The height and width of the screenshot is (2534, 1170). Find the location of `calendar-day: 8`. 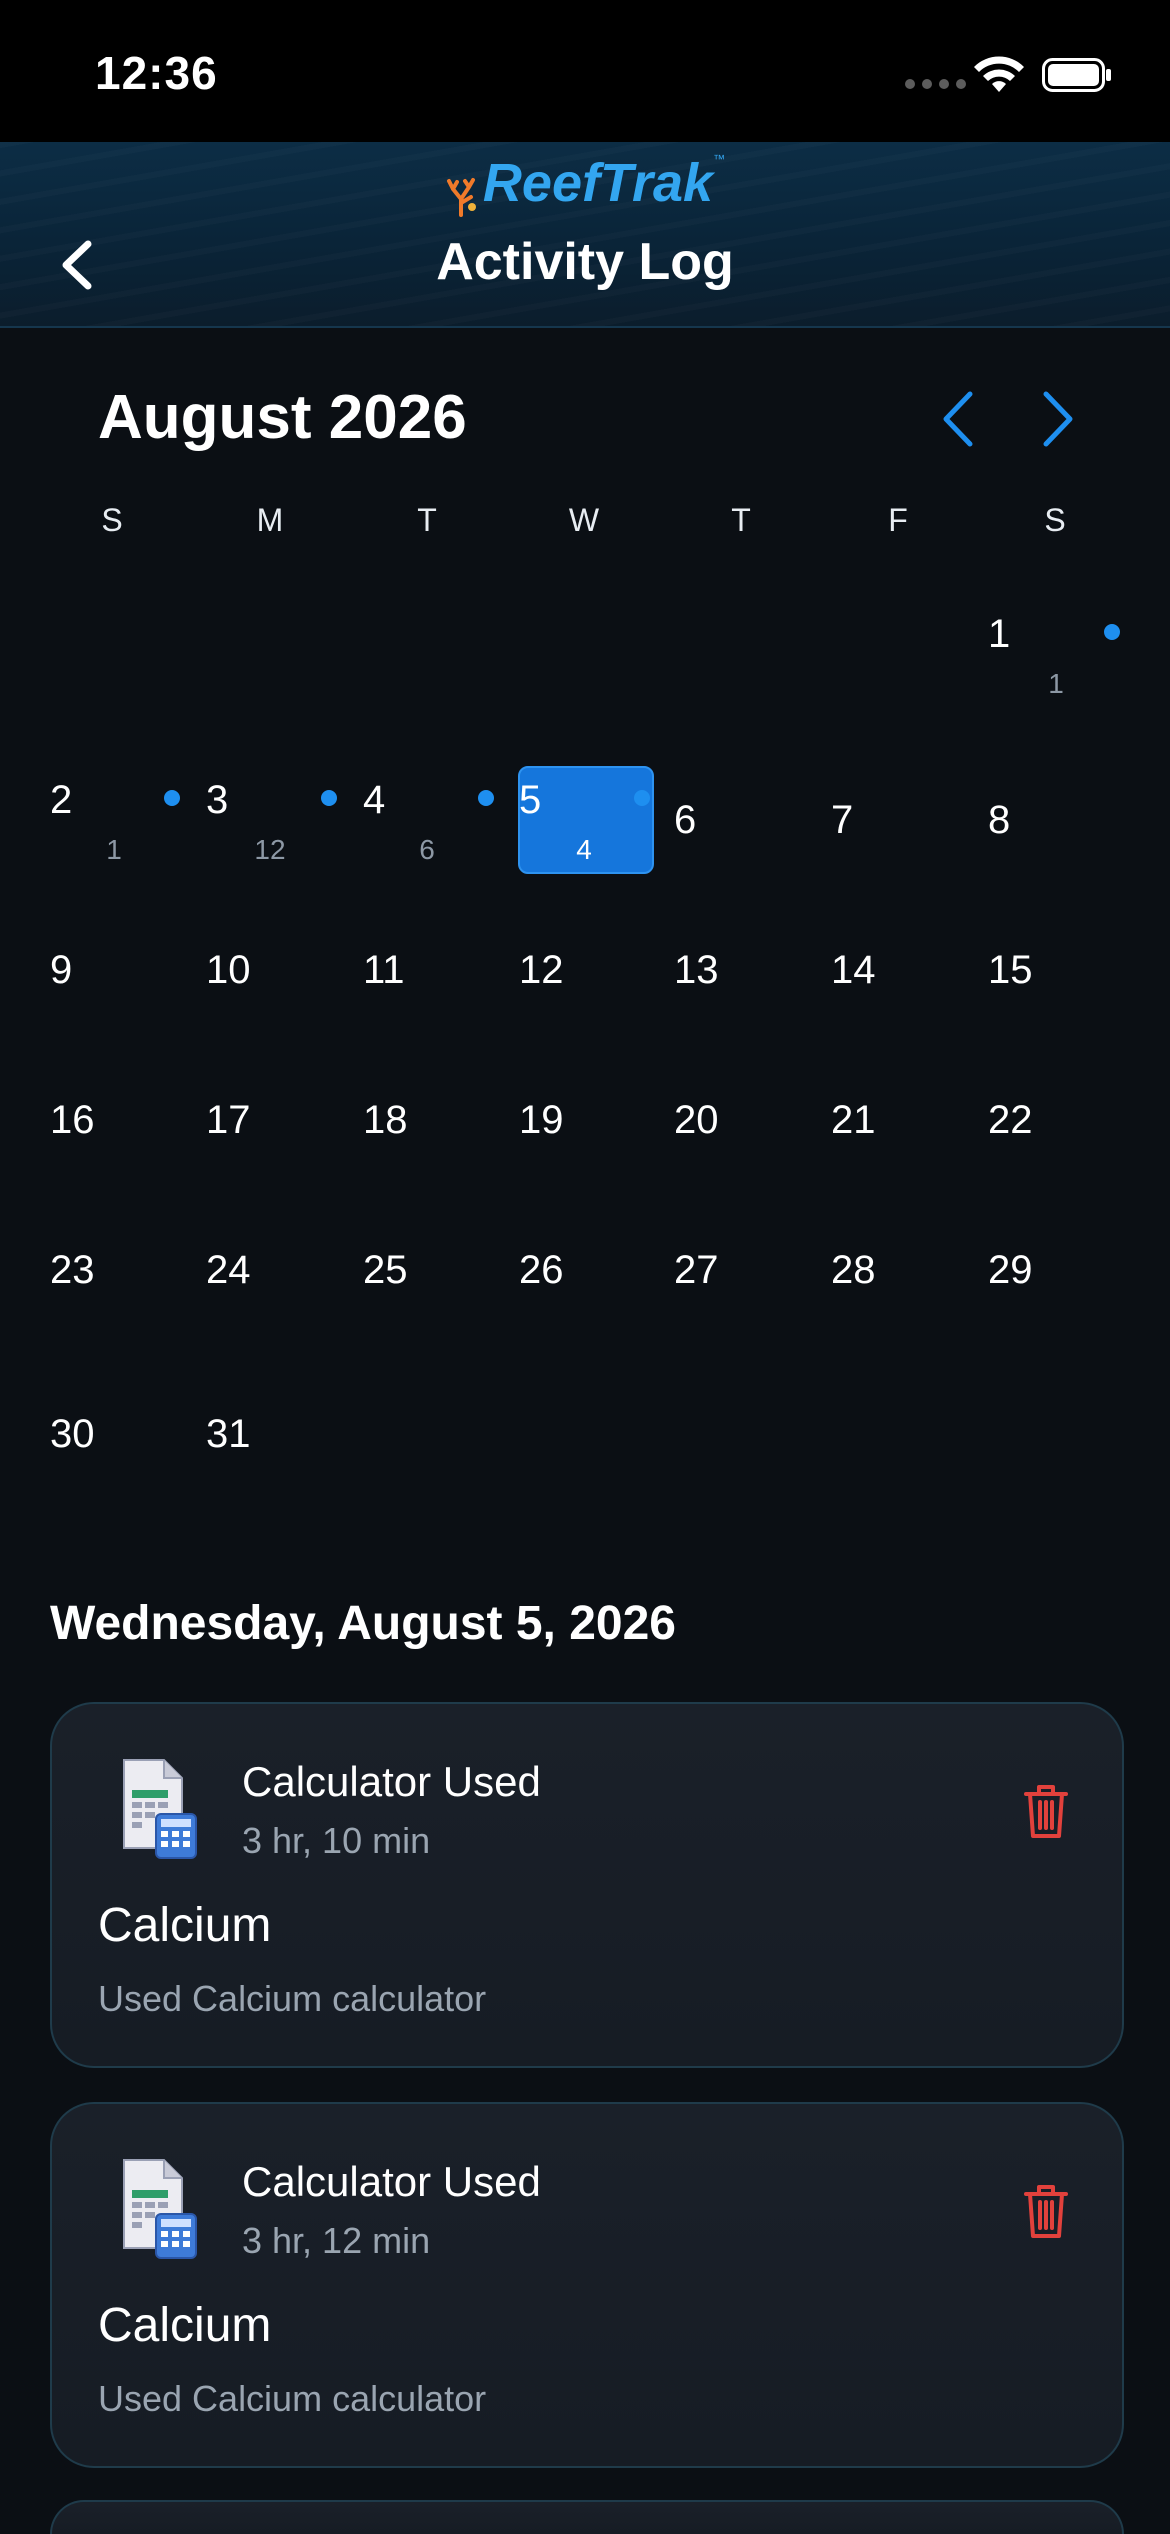

calendar-day: 8 is located at coordinates (999, 820).